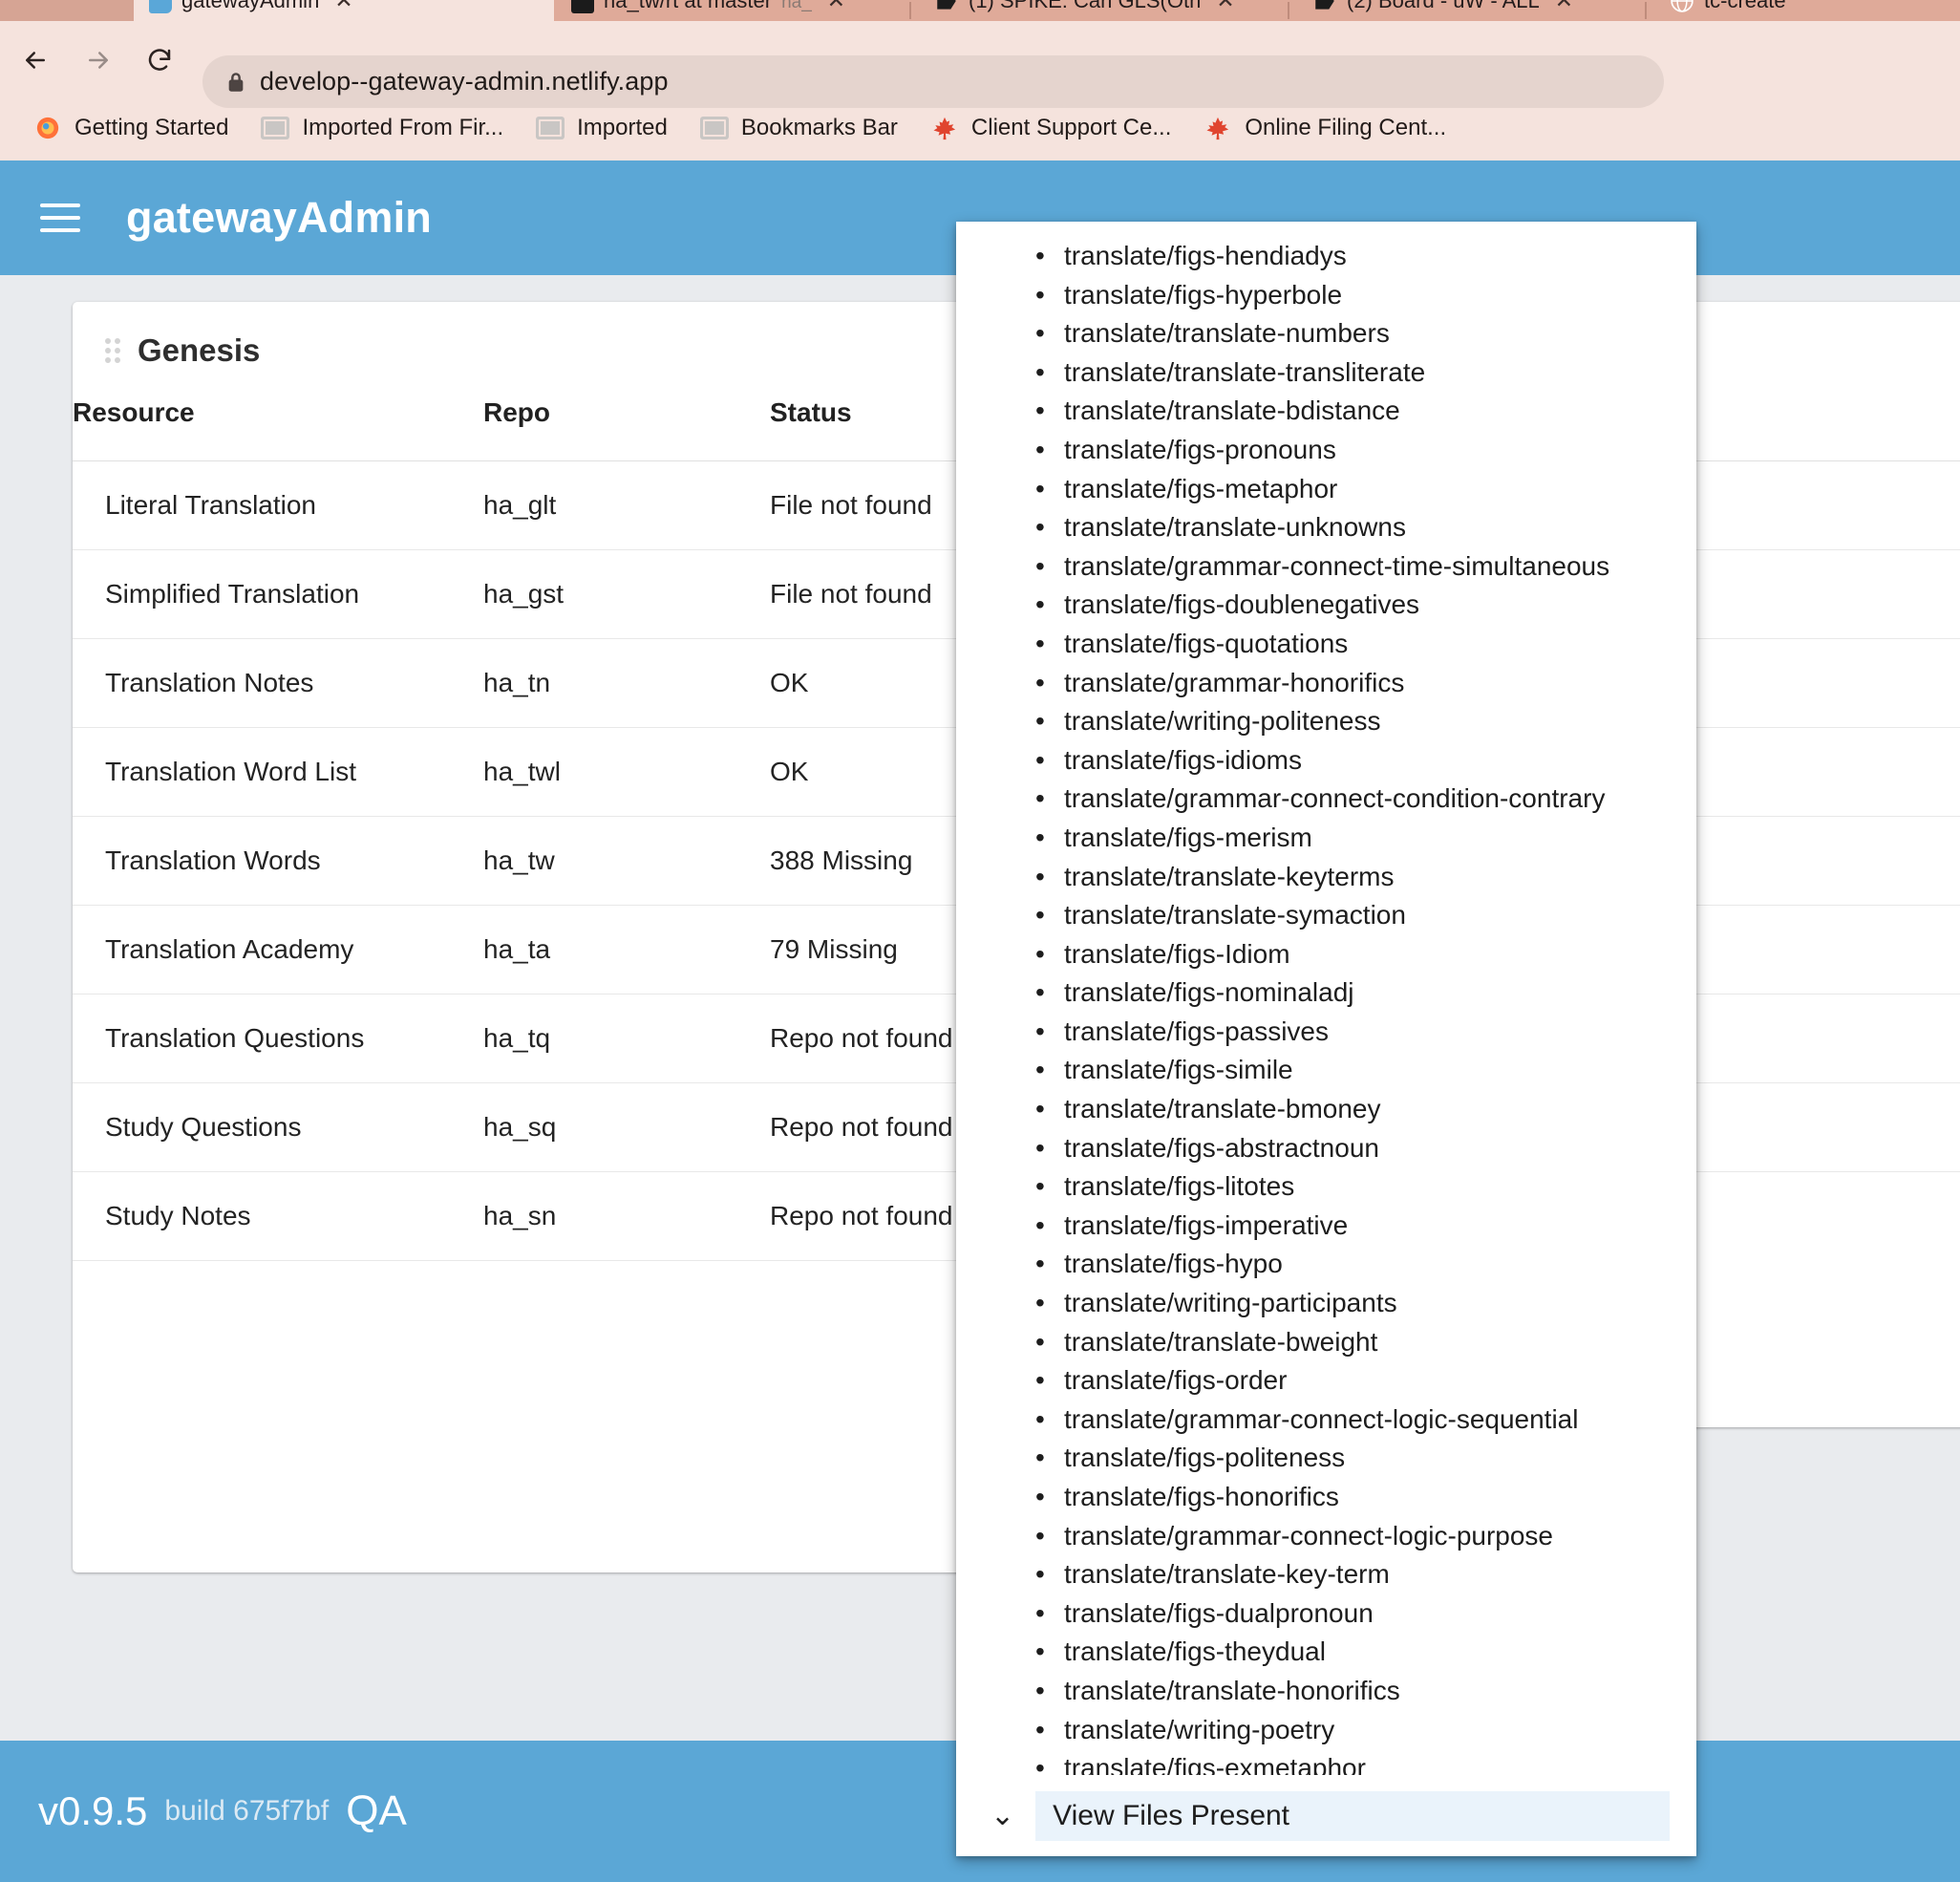  What do you see at coordinates (279, 218) in the screenshot?
I see `page-title: gatewayAdmin` at bounding box center [279, 218].